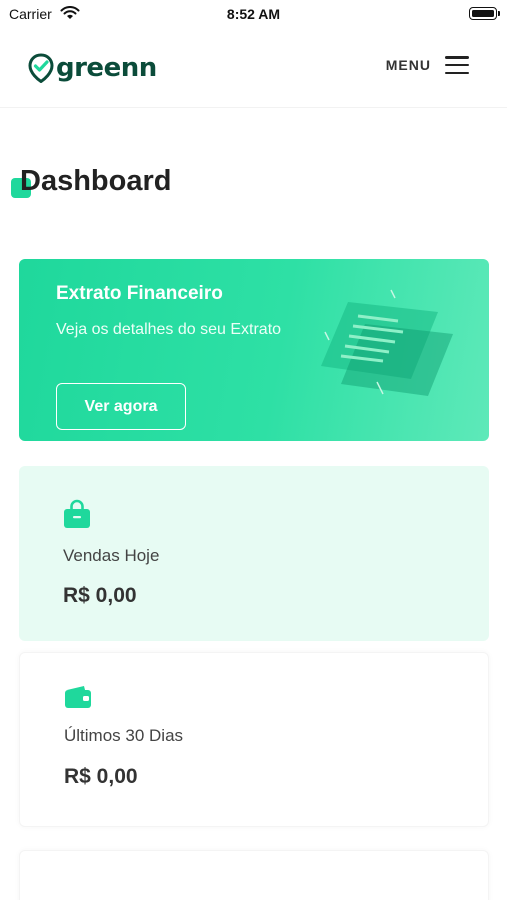 This screenshot has height=900, width=507. I want to click on wallet-icon, so click(78, 697).